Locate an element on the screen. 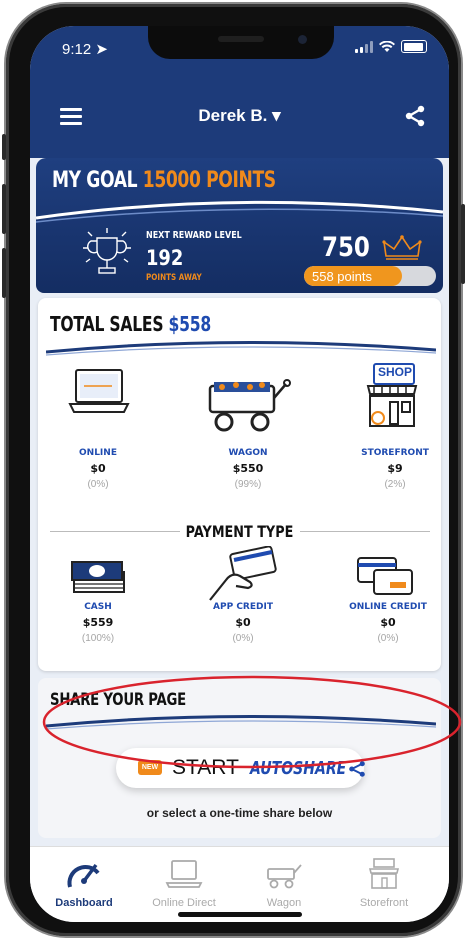 This screenshot has height=943, width=467. wifi-icon is located at coordinates (387, 46).